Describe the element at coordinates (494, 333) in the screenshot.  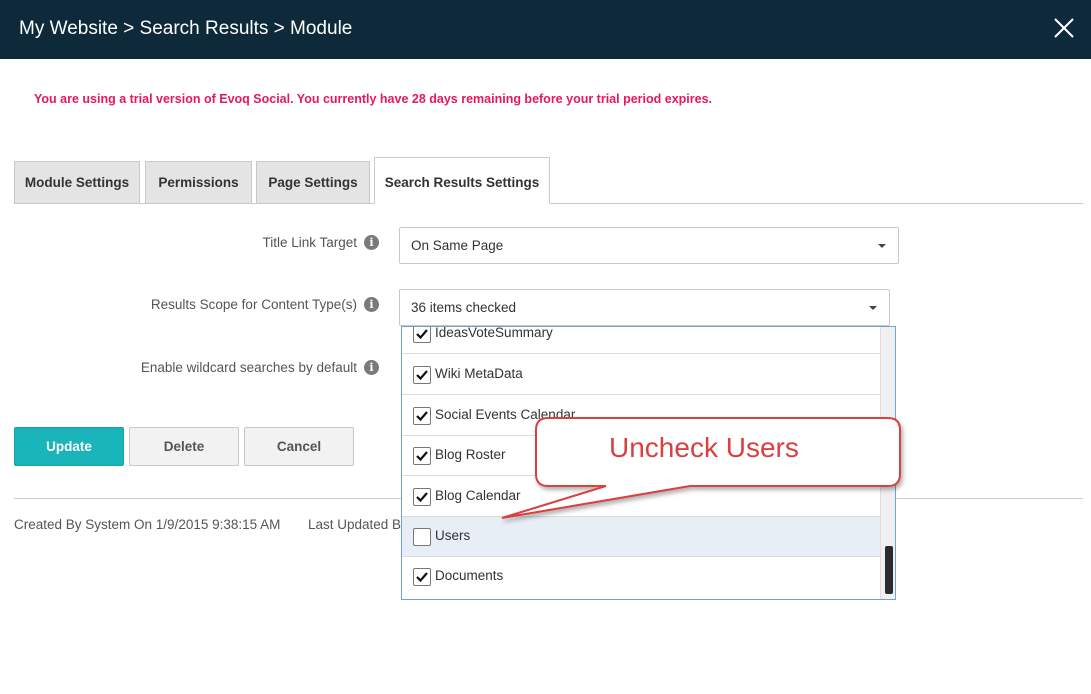
I see `list-item-label: IdeasVoteSummary` at that location.